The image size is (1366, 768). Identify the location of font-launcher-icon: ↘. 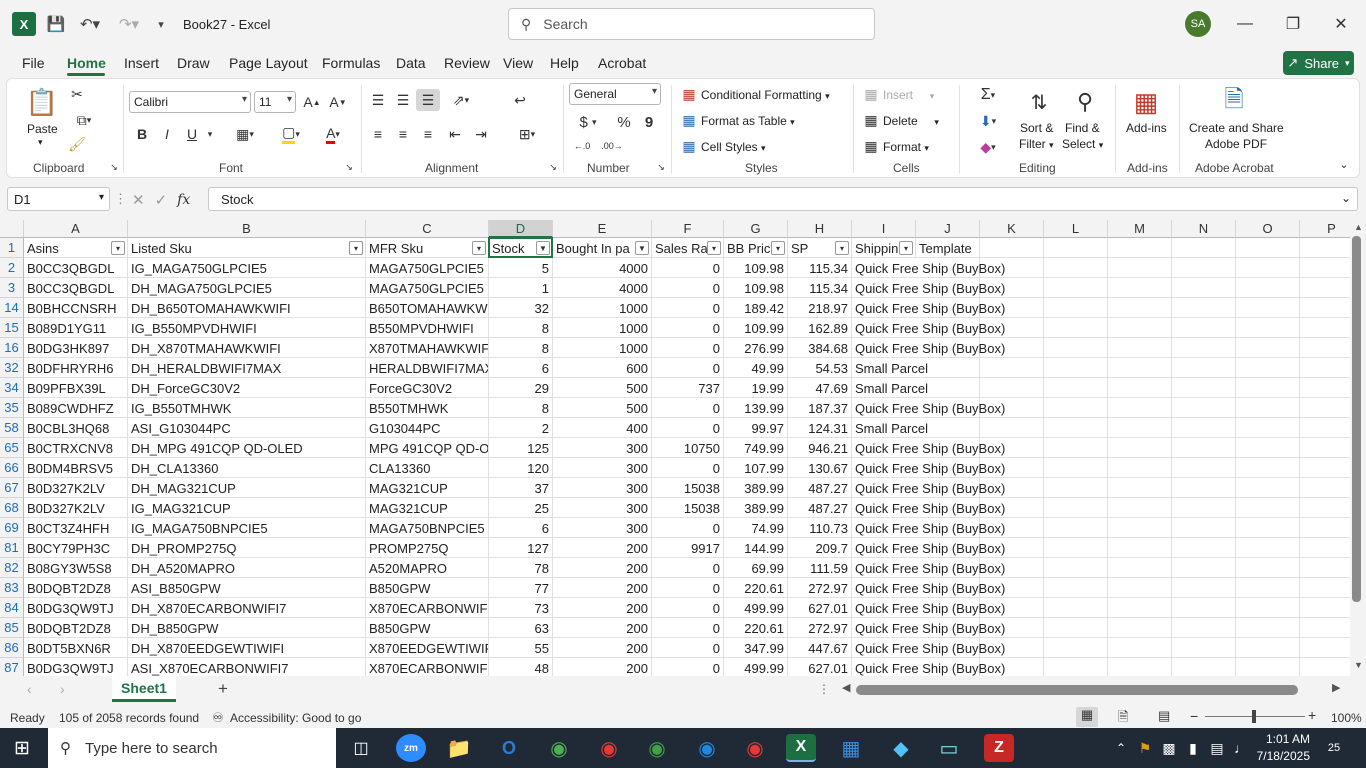
(349, 167).